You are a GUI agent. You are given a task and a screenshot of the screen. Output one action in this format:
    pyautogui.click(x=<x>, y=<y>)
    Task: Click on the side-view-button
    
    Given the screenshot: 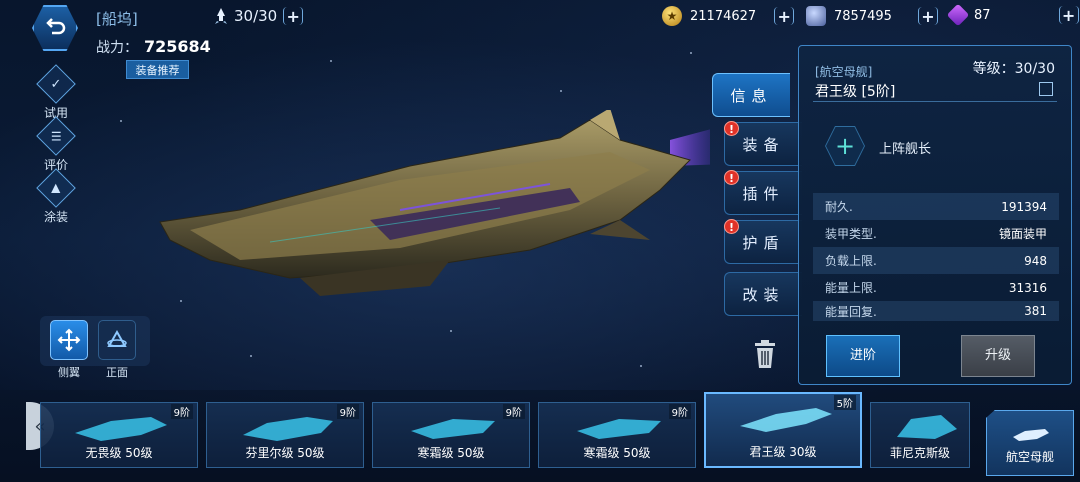 What is the action you would take?
    pyautogui.click(x=69, y=340)
    